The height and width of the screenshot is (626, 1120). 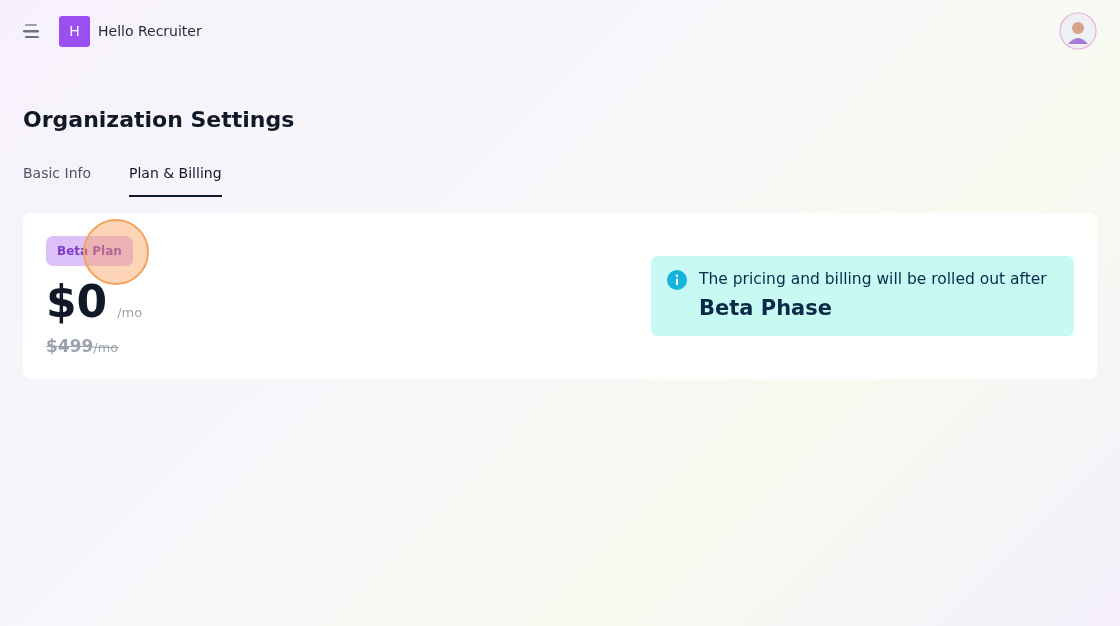 I want to click on tab: Basic Info, so click(x=57, y=181).